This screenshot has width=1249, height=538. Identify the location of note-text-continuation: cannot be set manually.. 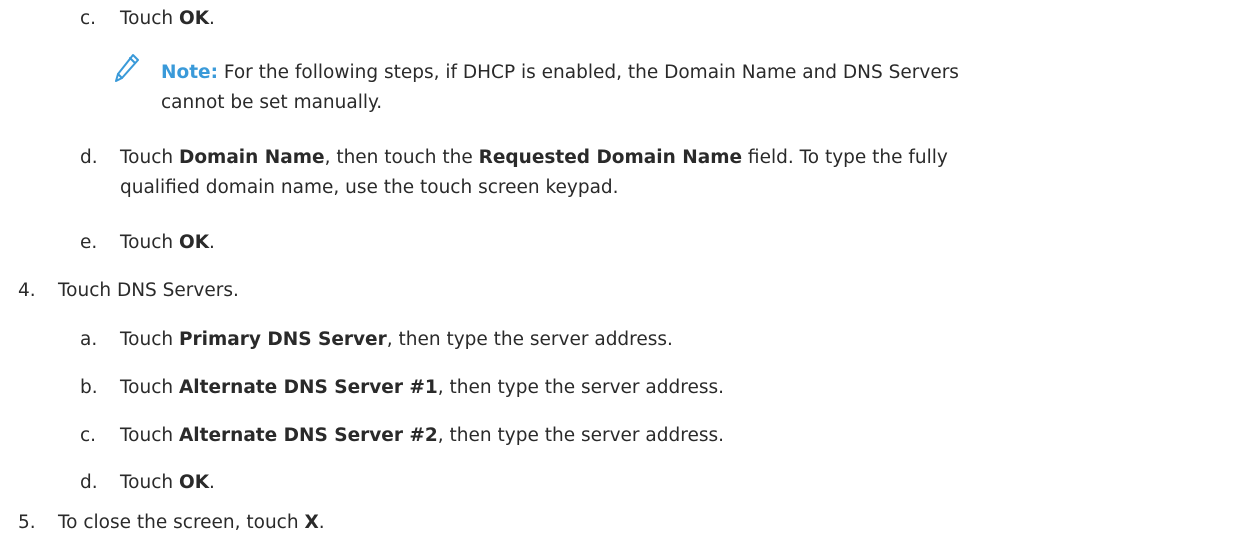
(272, 102).